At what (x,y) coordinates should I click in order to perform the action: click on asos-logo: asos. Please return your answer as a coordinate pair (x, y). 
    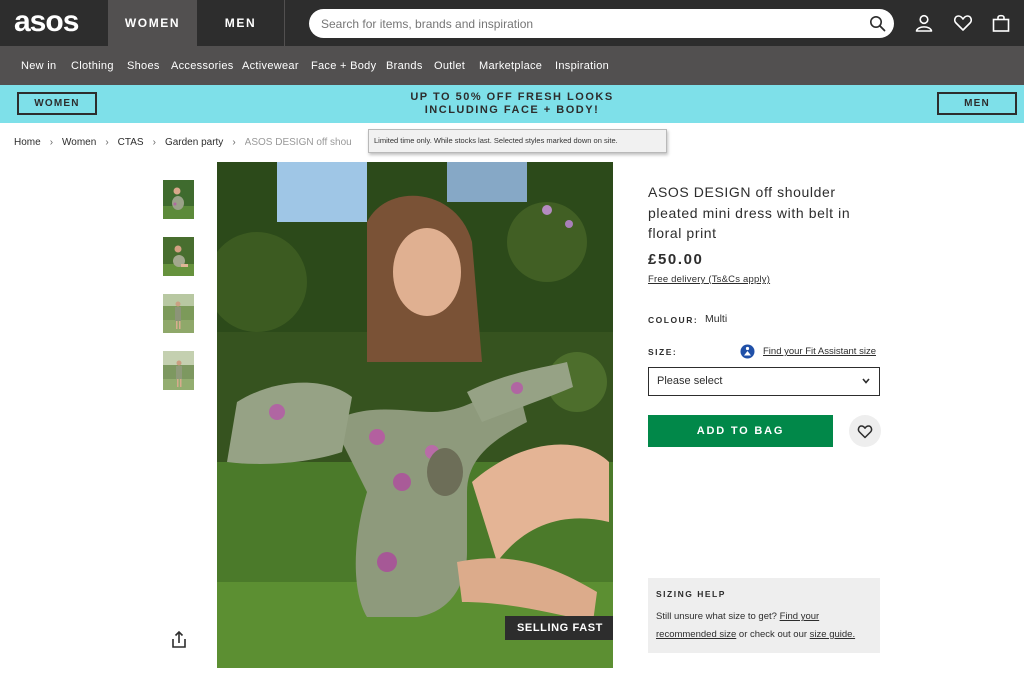
    Looking at the image, I should click on (55, 21).